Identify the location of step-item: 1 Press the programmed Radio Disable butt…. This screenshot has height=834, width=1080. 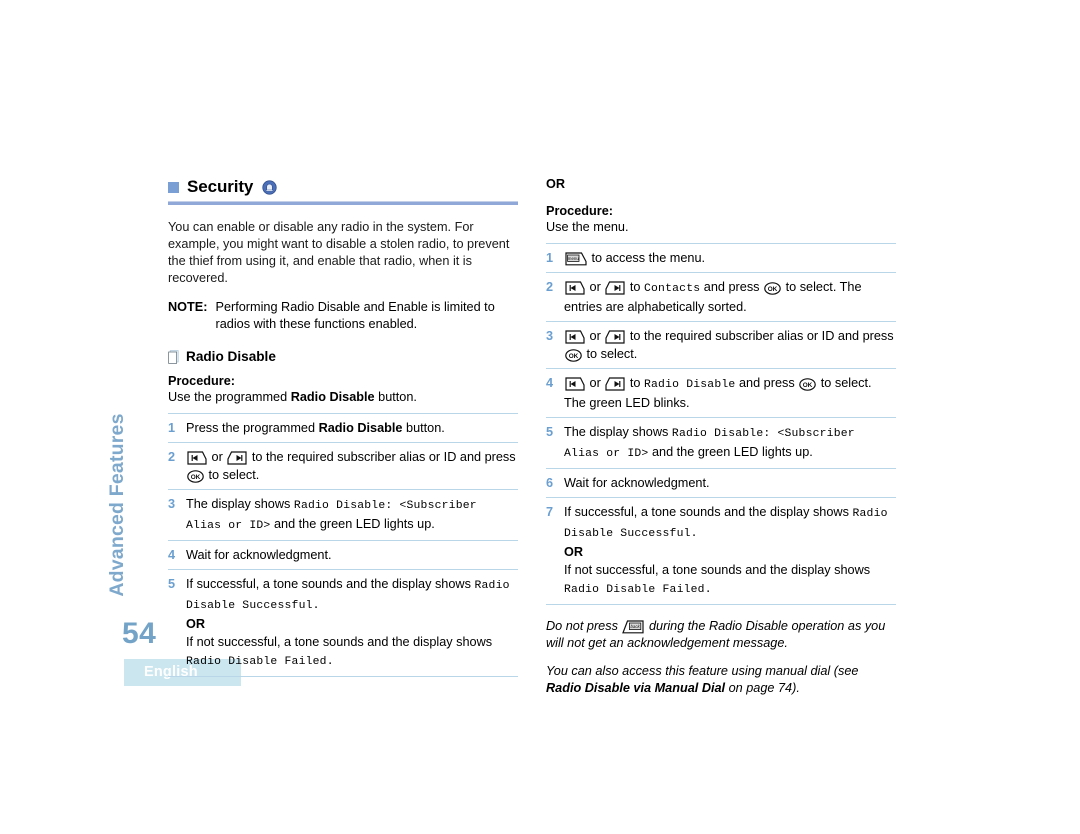
(343, 427).